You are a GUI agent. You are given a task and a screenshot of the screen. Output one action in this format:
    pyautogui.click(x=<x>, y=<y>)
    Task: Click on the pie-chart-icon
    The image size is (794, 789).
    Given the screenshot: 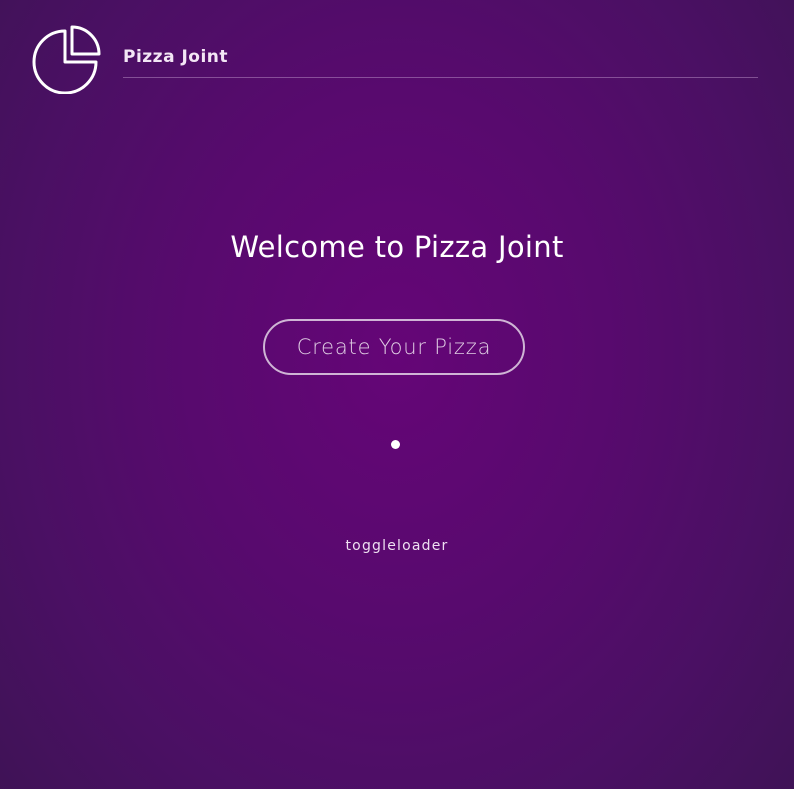 What is the action you would take?
    pyautogui.click(x=67, y=59)
    